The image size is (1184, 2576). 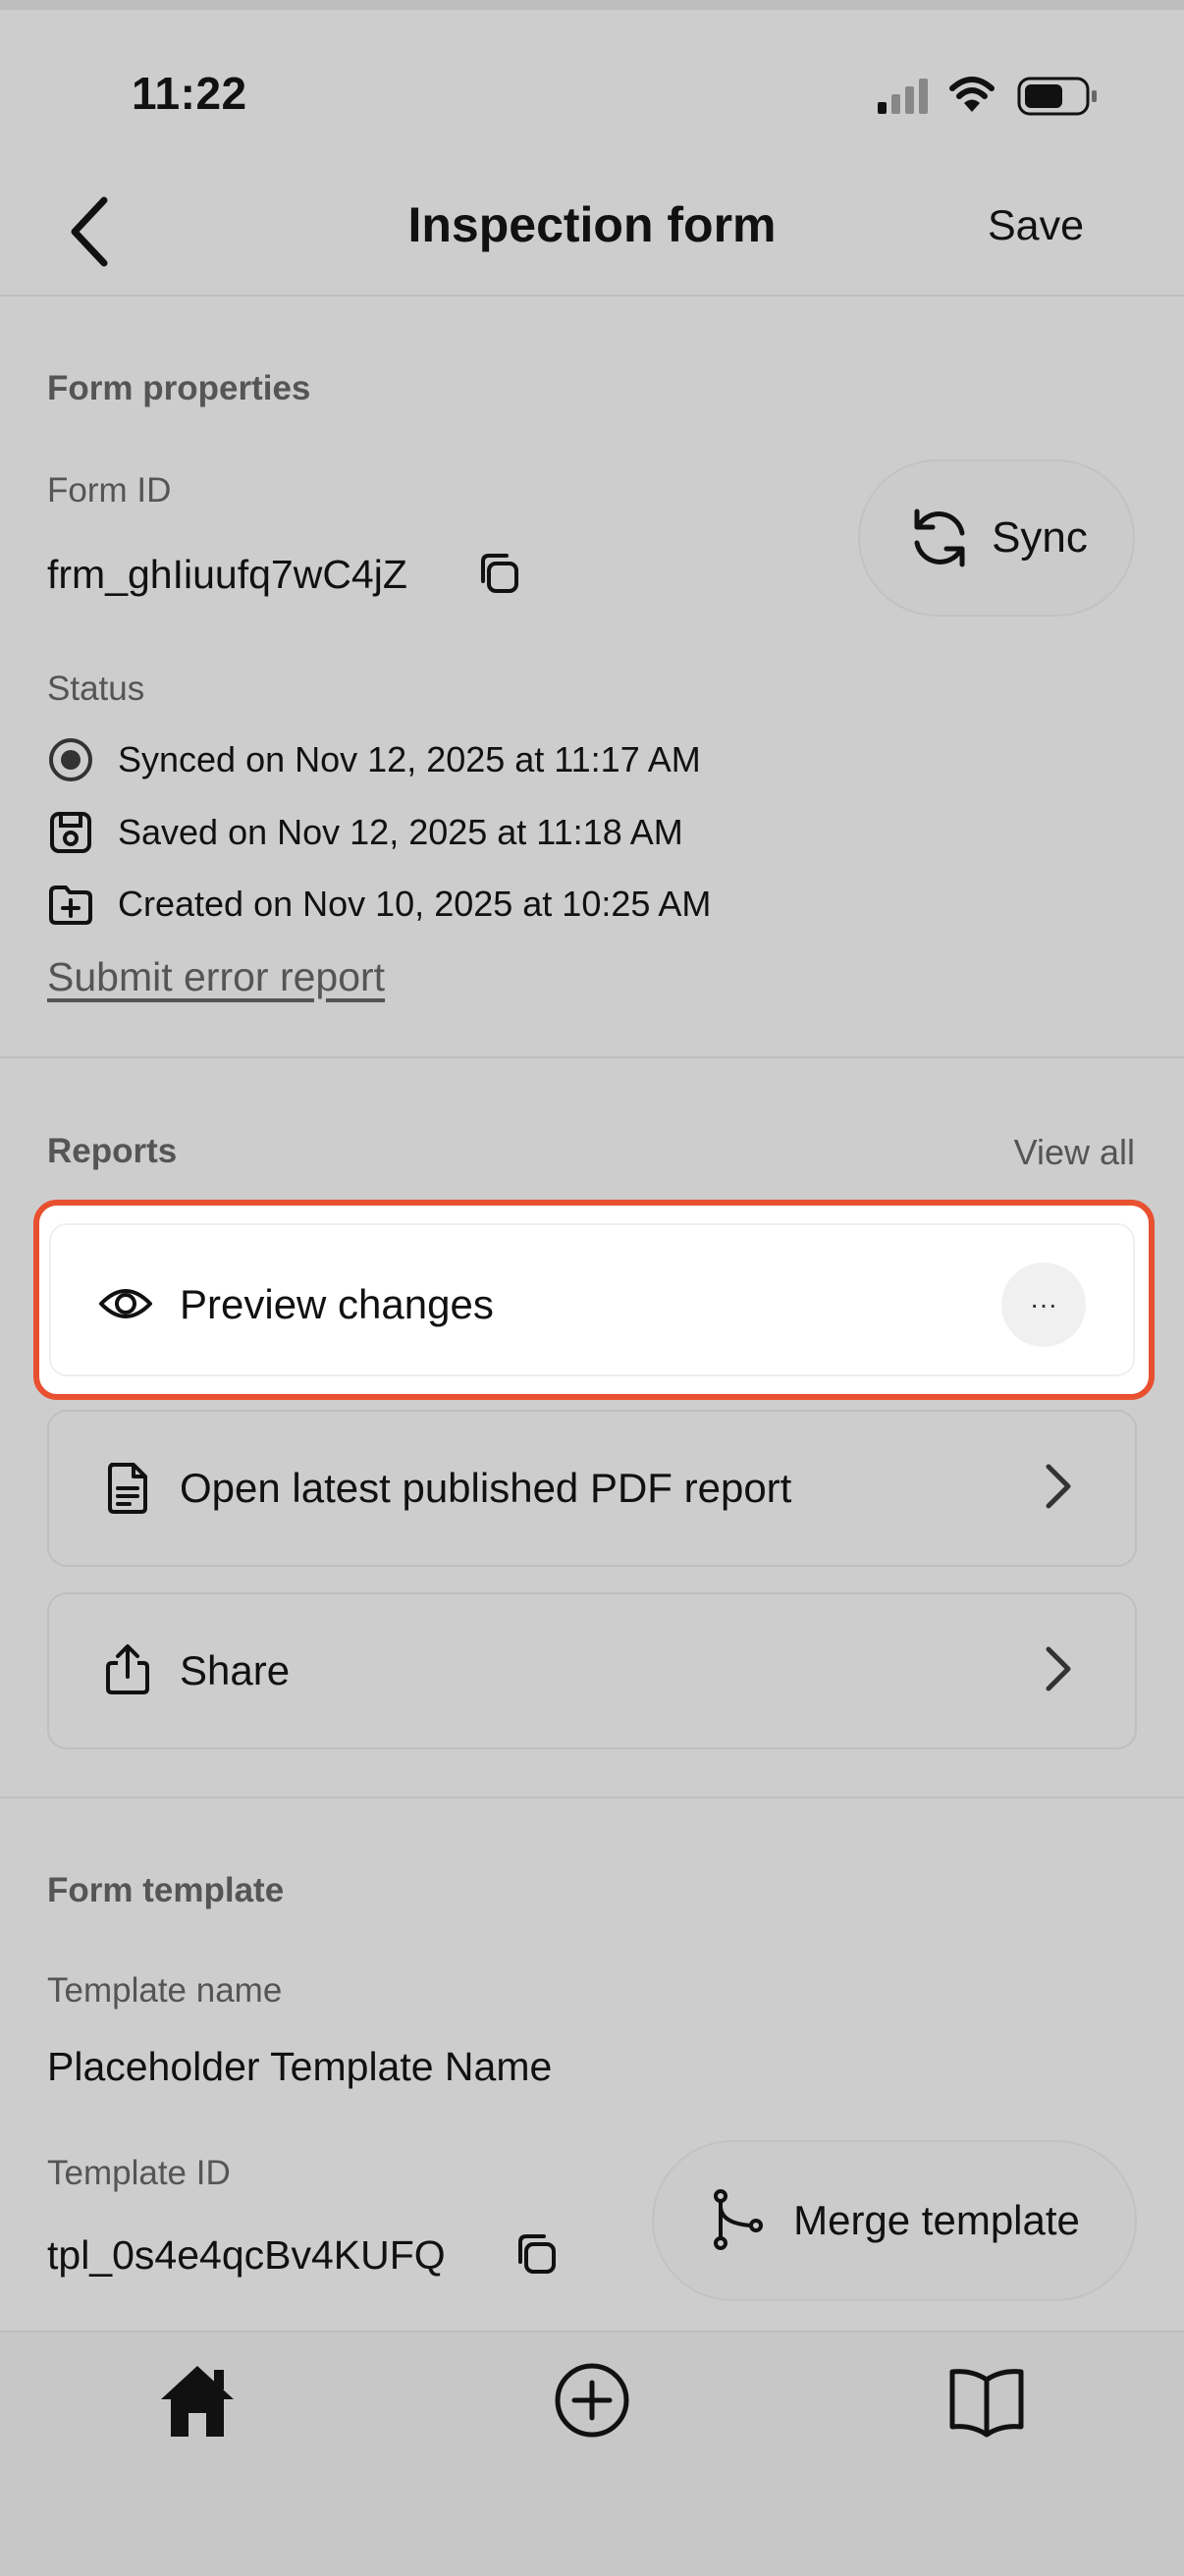 I want to click on folder-plus-icon, so click(x=70, y=905).